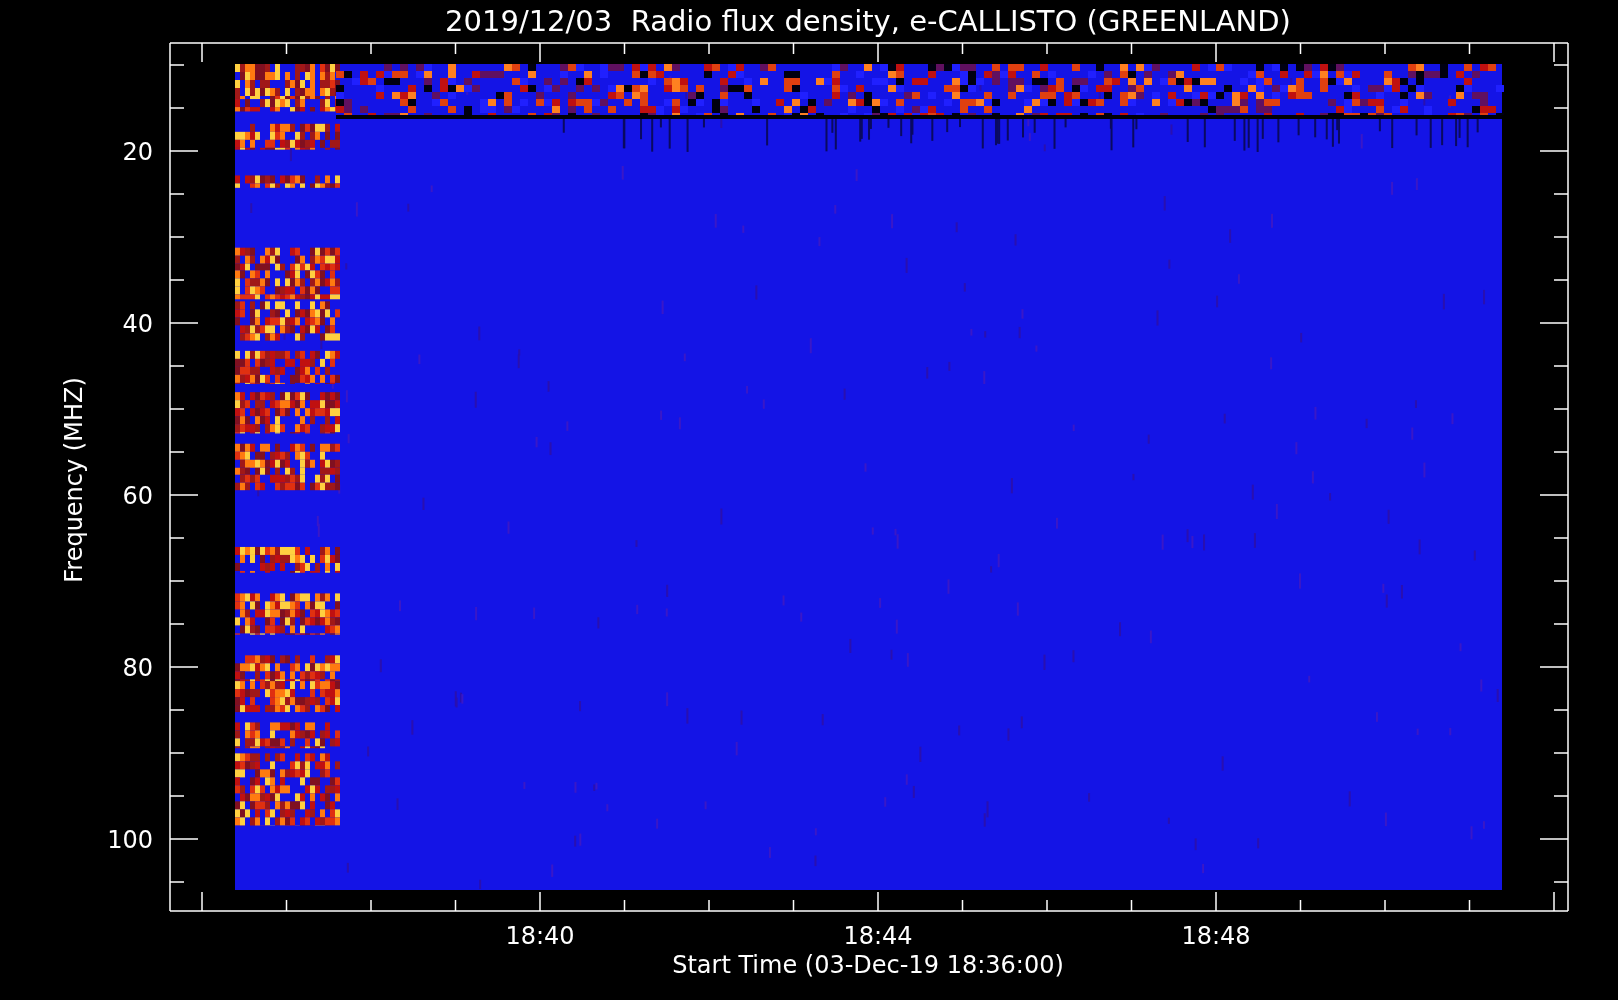 This screenshot has height=1000, width=1618. Describe the element at coordinates (868, 965) in the screenshot. I see `x-axis-title: Start Time (03-Dec-19 18:36:00)` at that location.